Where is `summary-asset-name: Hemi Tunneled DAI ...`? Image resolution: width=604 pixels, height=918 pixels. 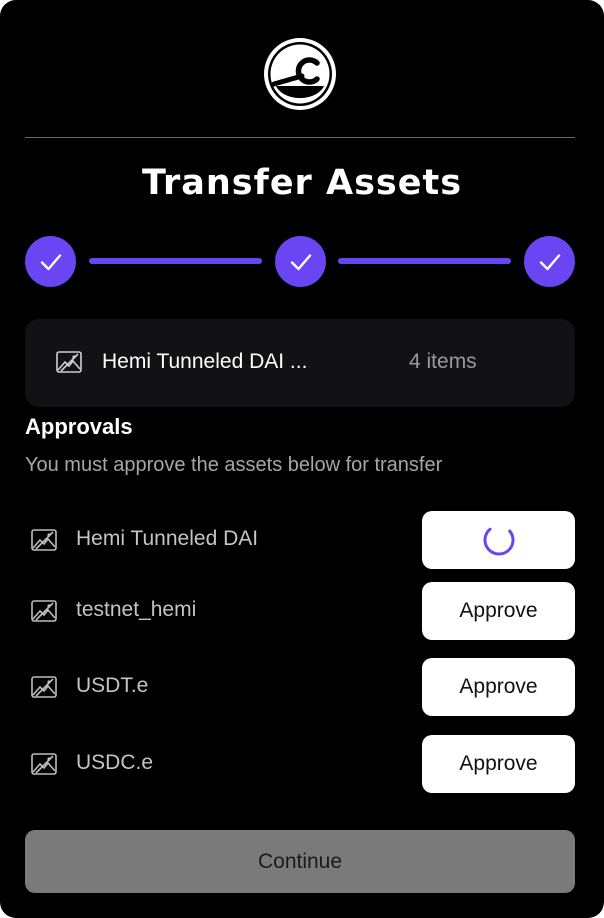
summary-asset-name: Hemi Tunneled DAI ... is located at coordinates (205, 361).